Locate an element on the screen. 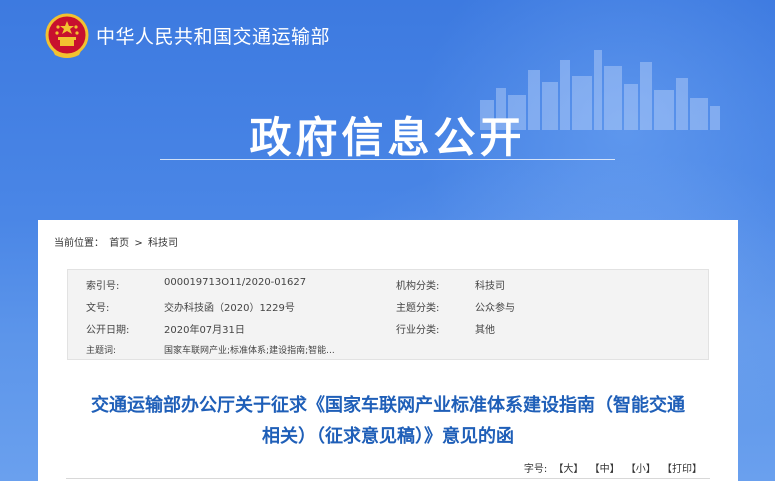 The height and width of the screenshot is (481, 775). org-label: 机构分类: is located at coordinates (418, 286).